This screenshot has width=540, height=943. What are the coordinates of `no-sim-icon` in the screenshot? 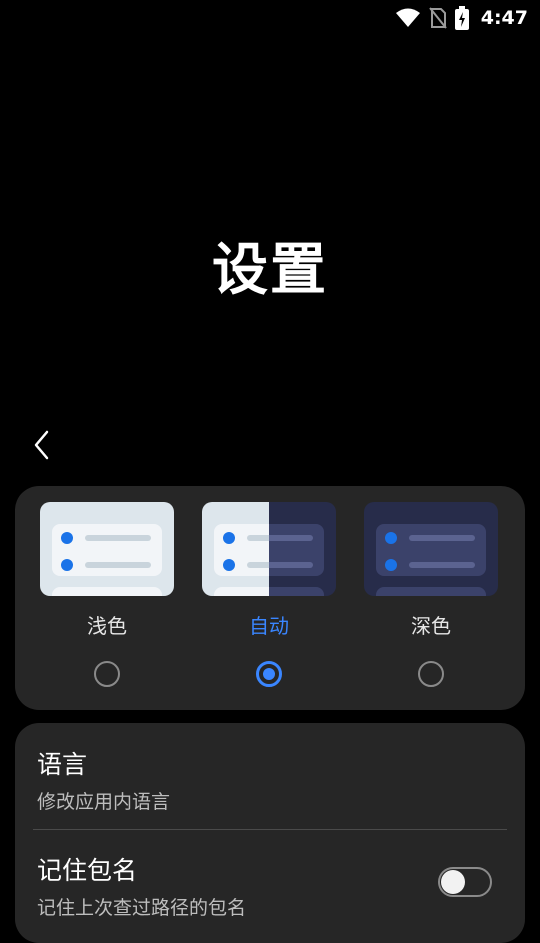 It's located at (437, 18).